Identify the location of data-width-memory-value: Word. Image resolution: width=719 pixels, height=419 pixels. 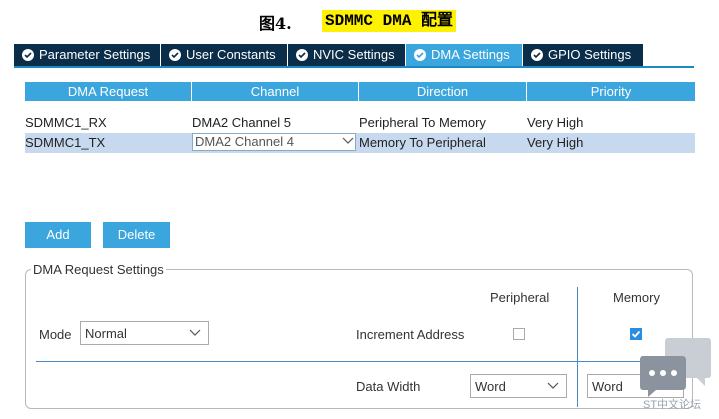
(607, 386).